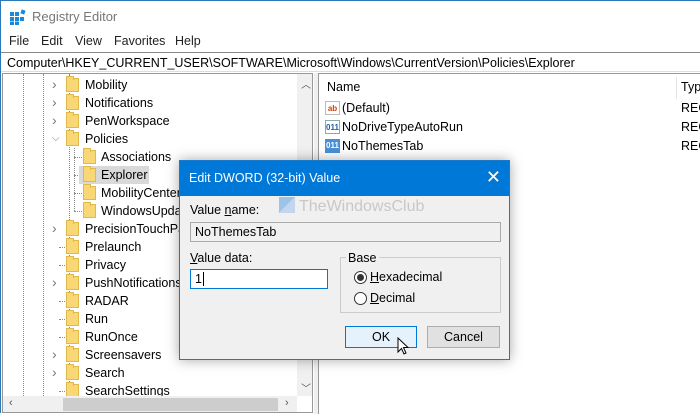 This screenshot has height=414, width=700. What do you see at coordinates (188, 41) in the screenshot?
I see `menu-help: Help` at bounding box center [188, 41].